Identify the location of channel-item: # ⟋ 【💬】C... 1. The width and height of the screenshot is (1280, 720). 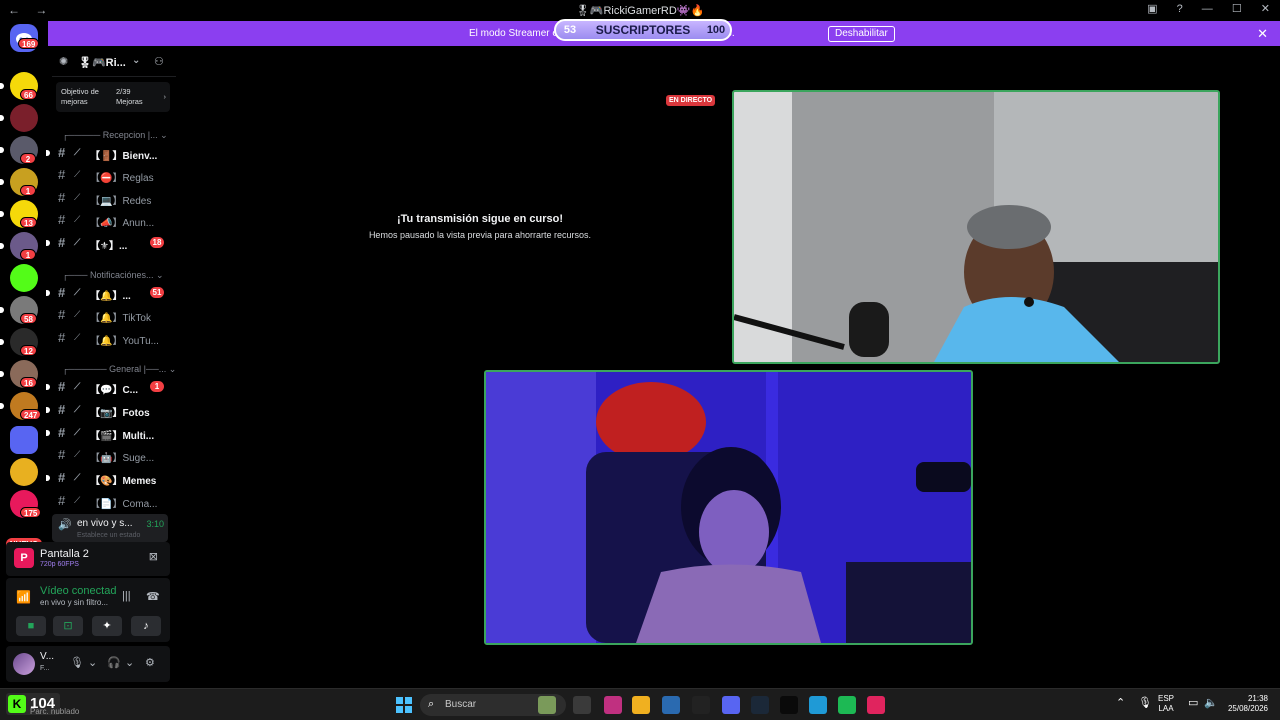
(107, 387).